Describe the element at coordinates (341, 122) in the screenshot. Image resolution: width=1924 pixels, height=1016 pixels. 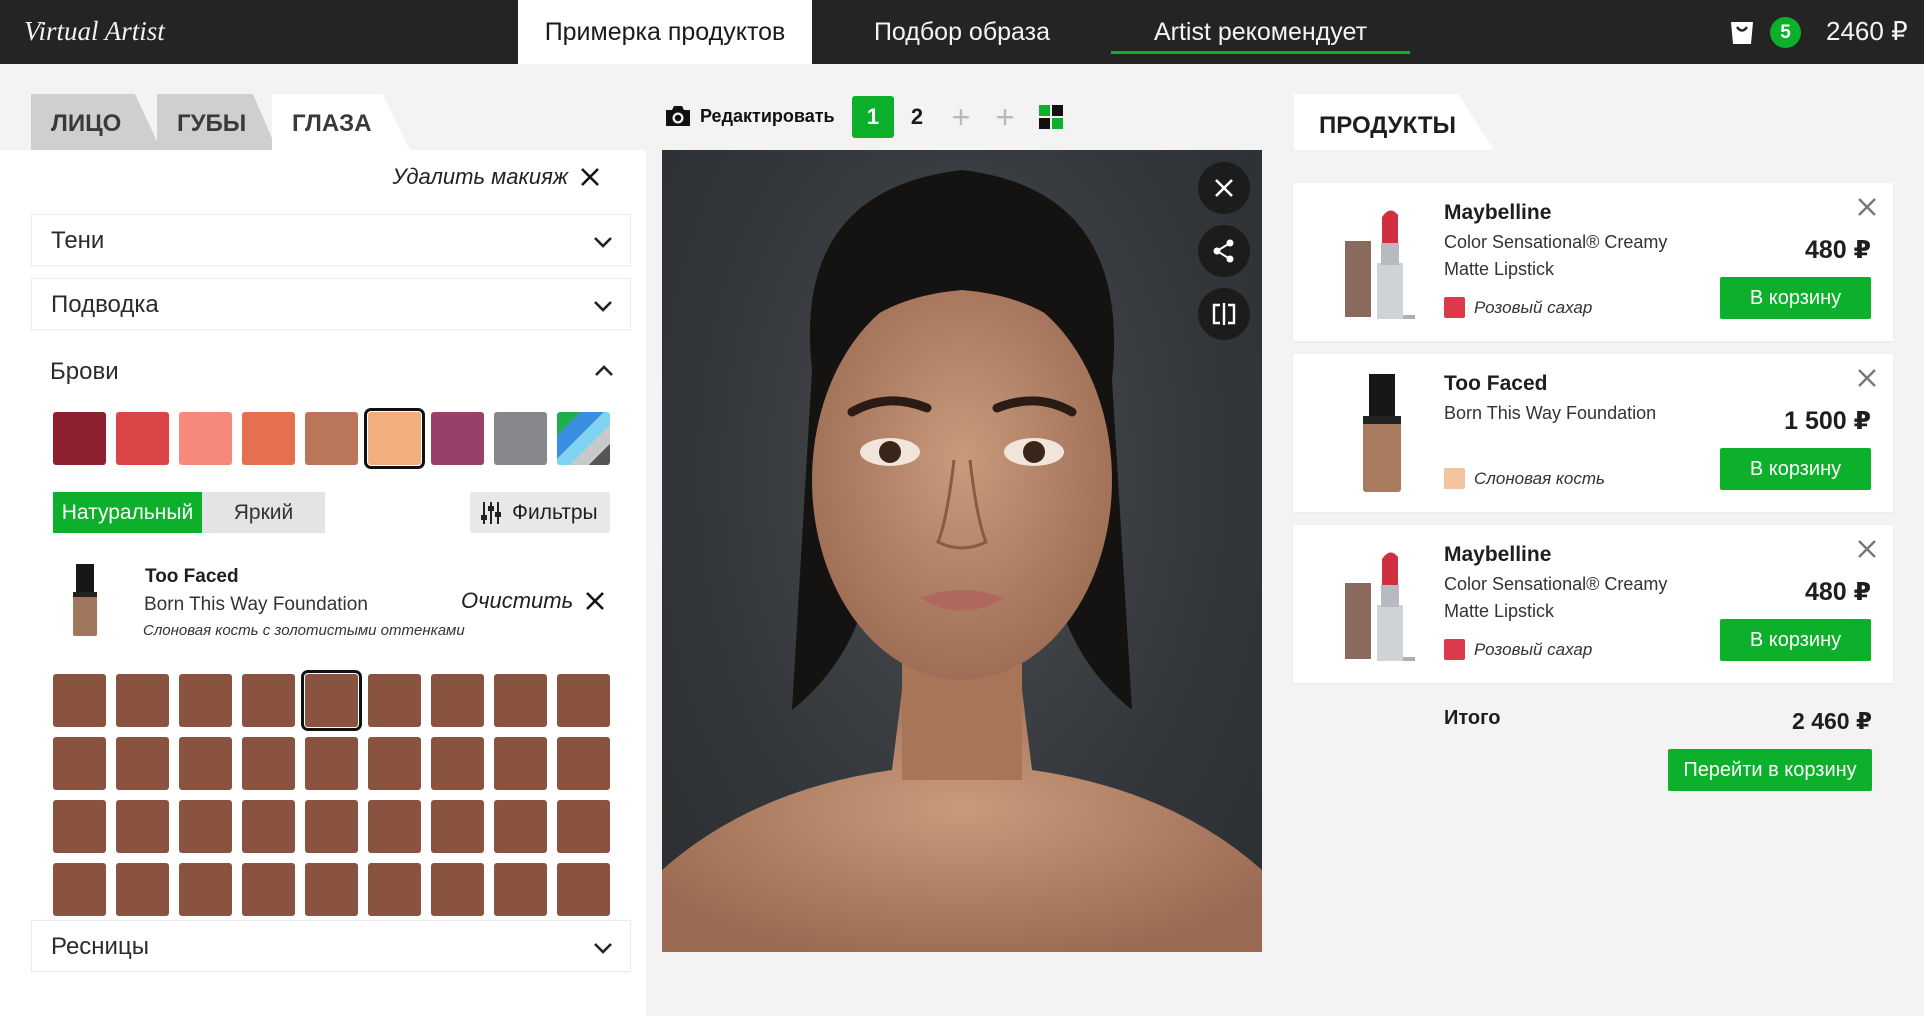
I see `tab-eyes: ГЛАЗА` at that location.